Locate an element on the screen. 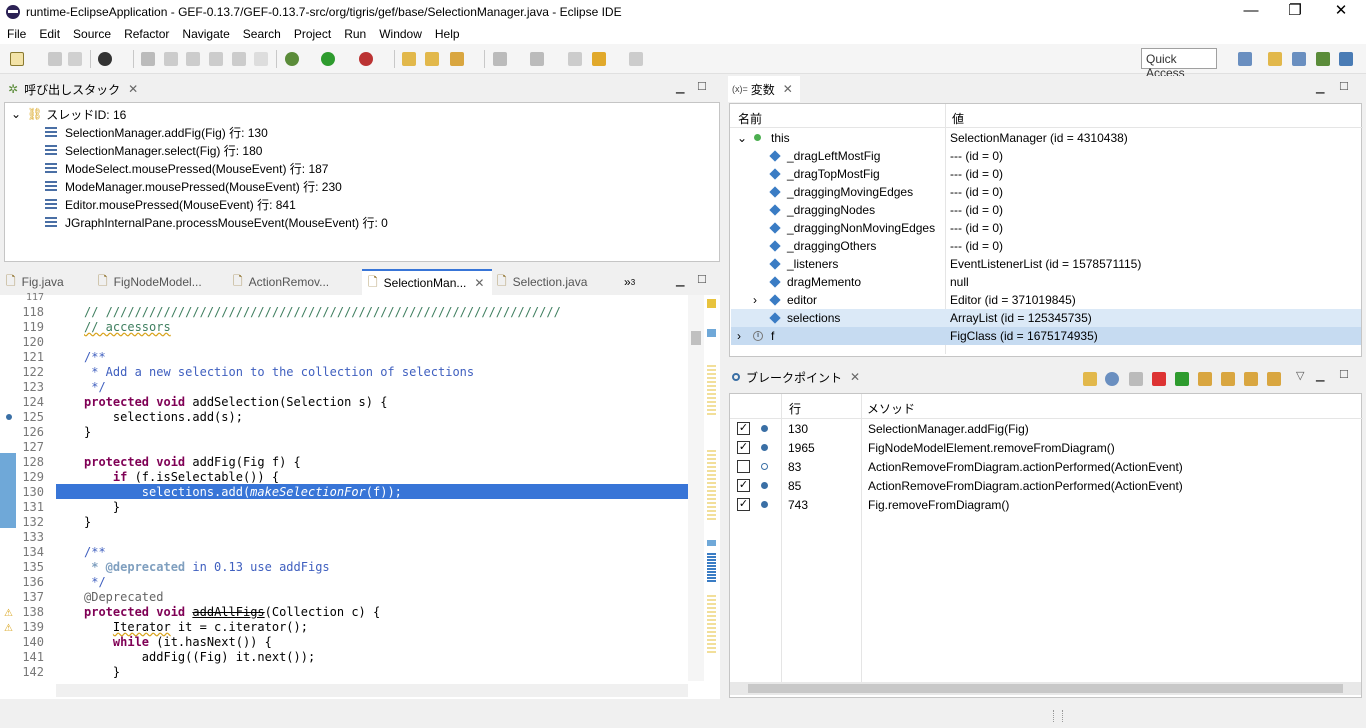 The height and width of the screenshot is (728, 1366). menu-search: Search is located at coordinates (261, 34).